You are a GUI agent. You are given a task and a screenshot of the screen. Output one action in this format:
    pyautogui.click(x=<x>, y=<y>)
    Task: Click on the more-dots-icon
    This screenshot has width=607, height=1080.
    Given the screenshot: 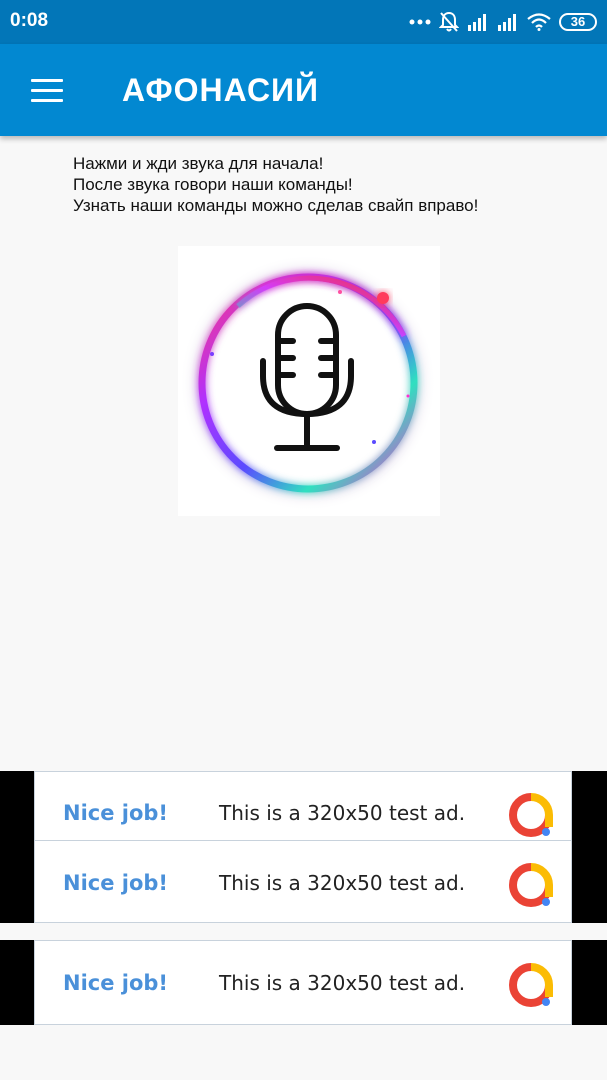 What is the action you would take?
    pyautogui.click(x=420, y=22)
    